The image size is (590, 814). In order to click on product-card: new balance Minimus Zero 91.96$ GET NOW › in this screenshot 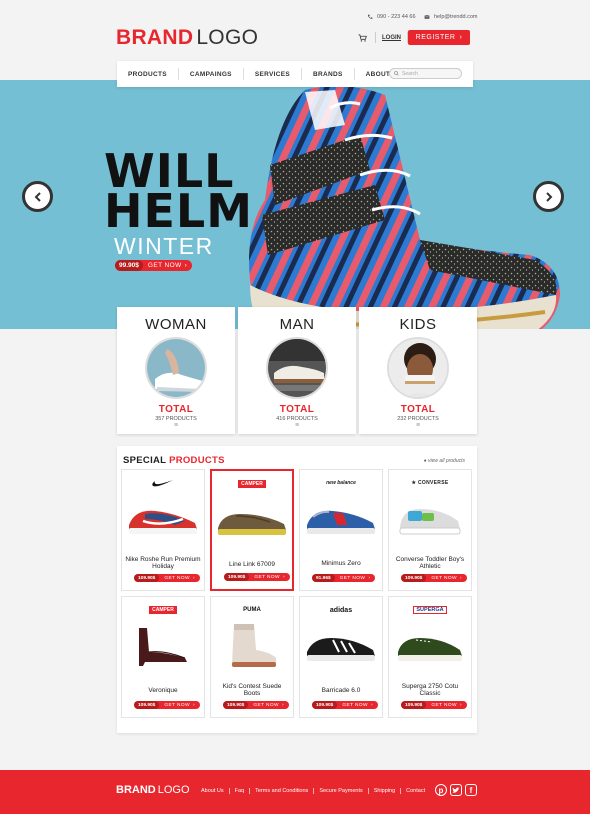, I will do `click(341, 530)`.